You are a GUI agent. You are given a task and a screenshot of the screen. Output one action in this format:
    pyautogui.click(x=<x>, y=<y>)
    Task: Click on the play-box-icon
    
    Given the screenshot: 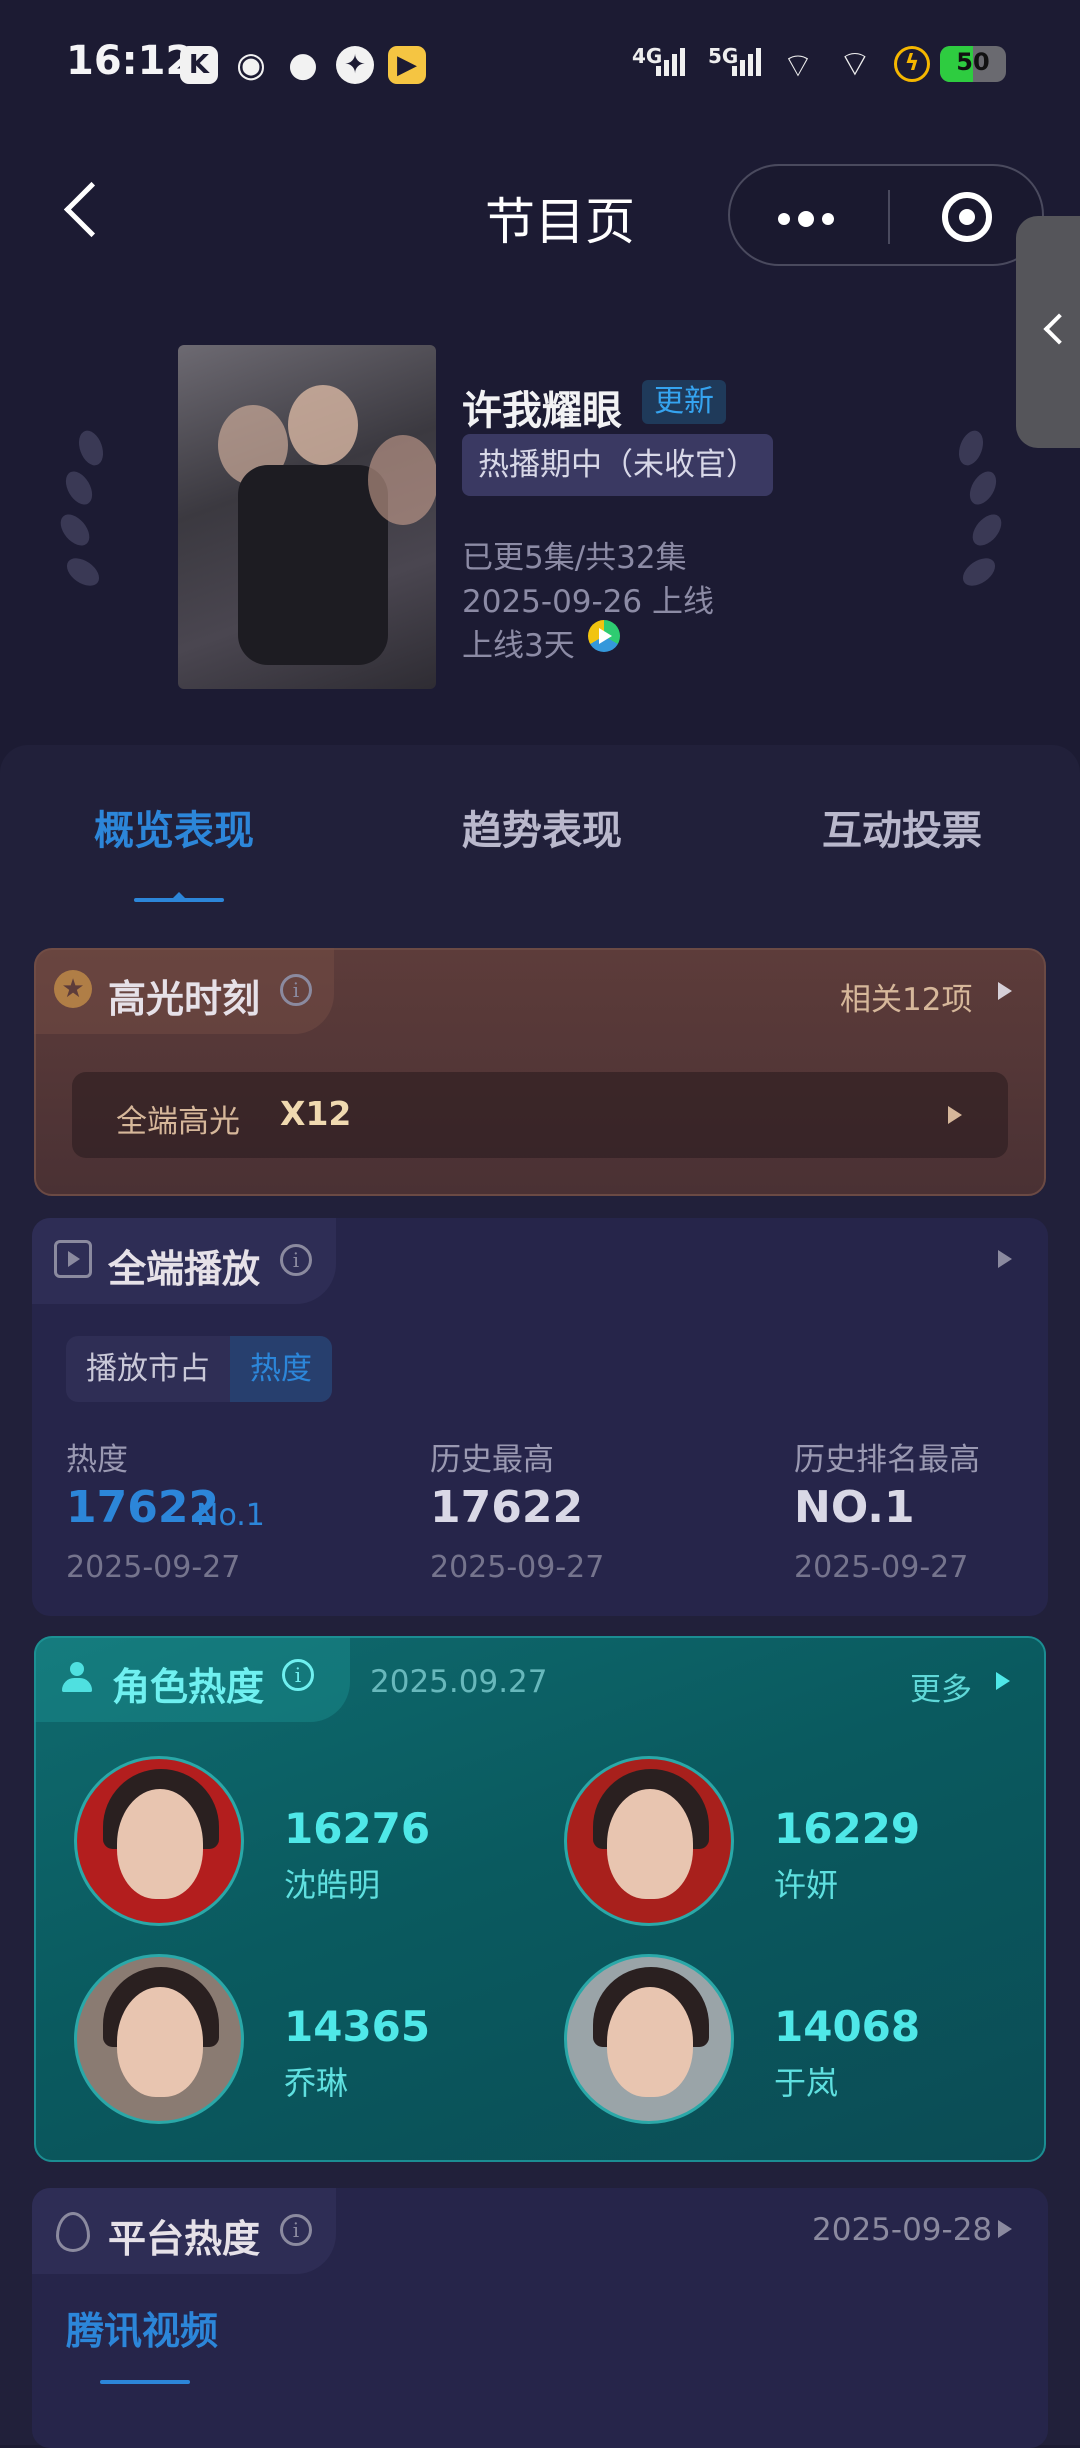 What is the action you would take?
    pyautogui.click(x=73, y=1259)
    